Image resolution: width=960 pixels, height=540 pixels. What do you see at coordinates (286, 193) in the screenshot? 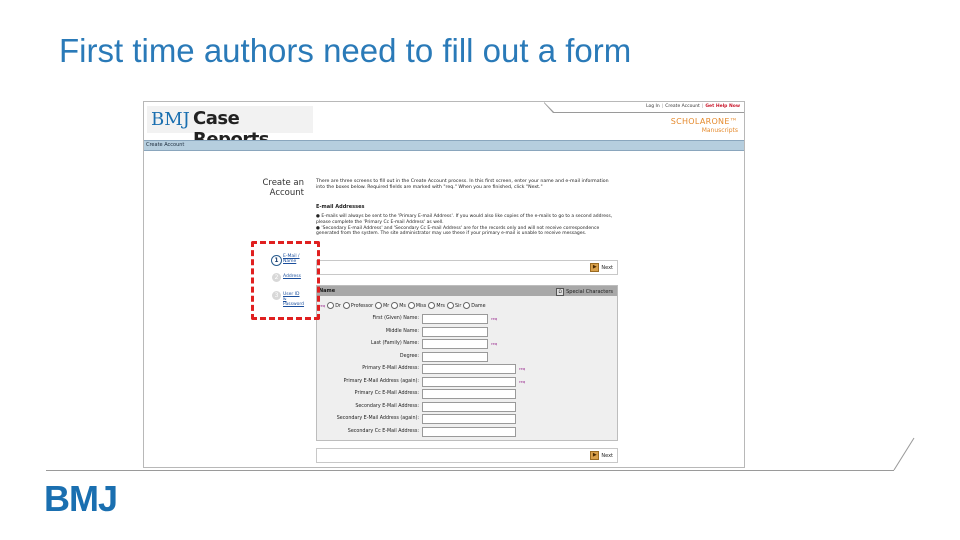
I see `page-title-line2: Account` at bounding box center [286, 193].